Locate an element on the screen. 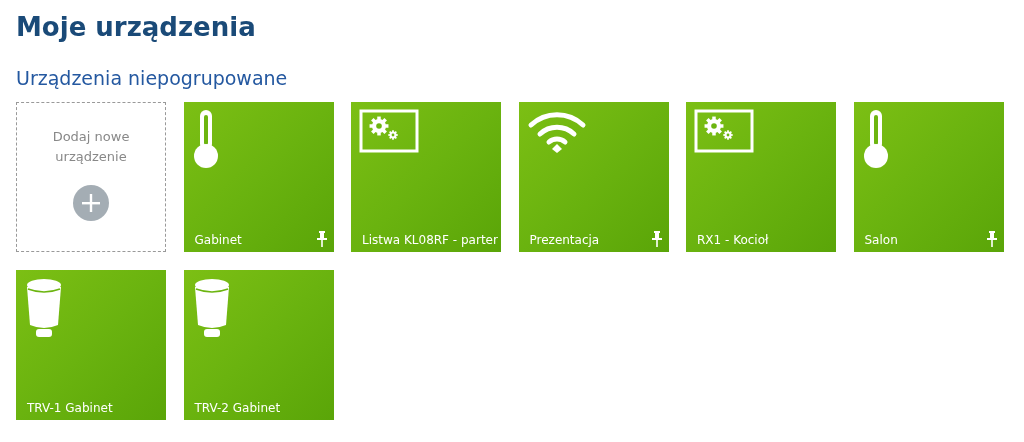  device-tile: Listwa KL08RF - parter is located at coordinates (426, 177).